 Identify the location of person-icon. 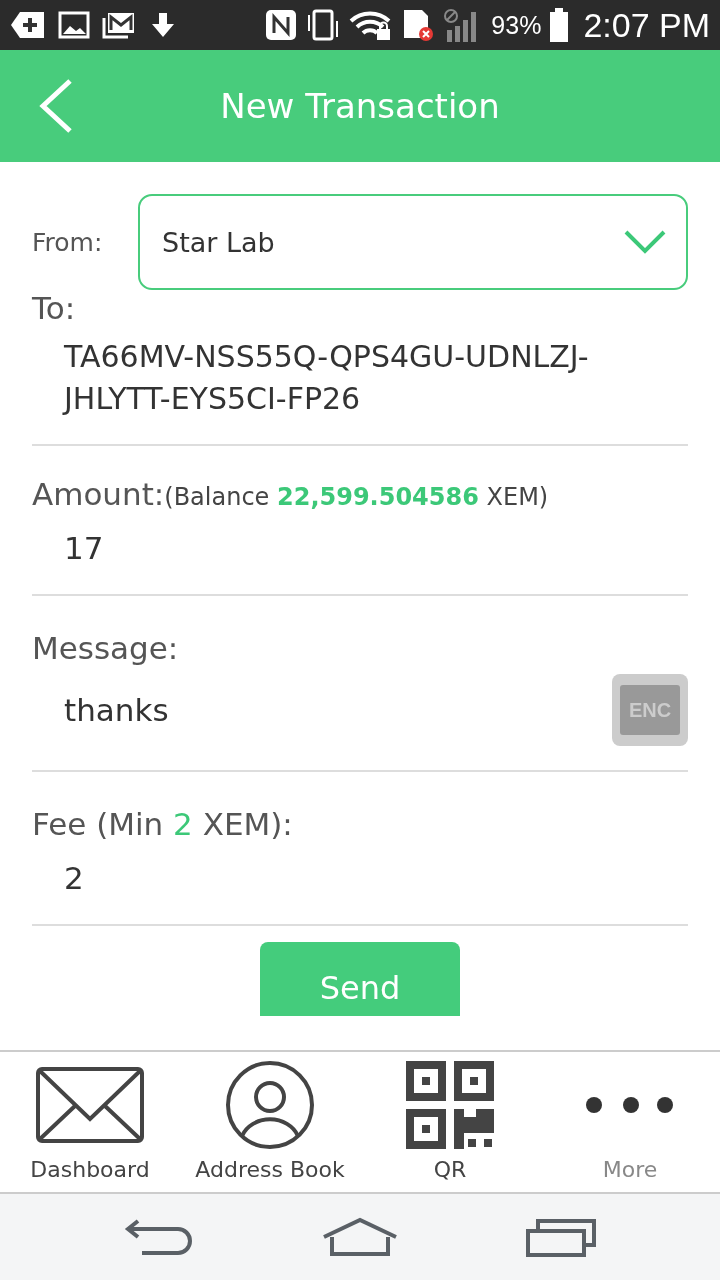
(270, 1104).